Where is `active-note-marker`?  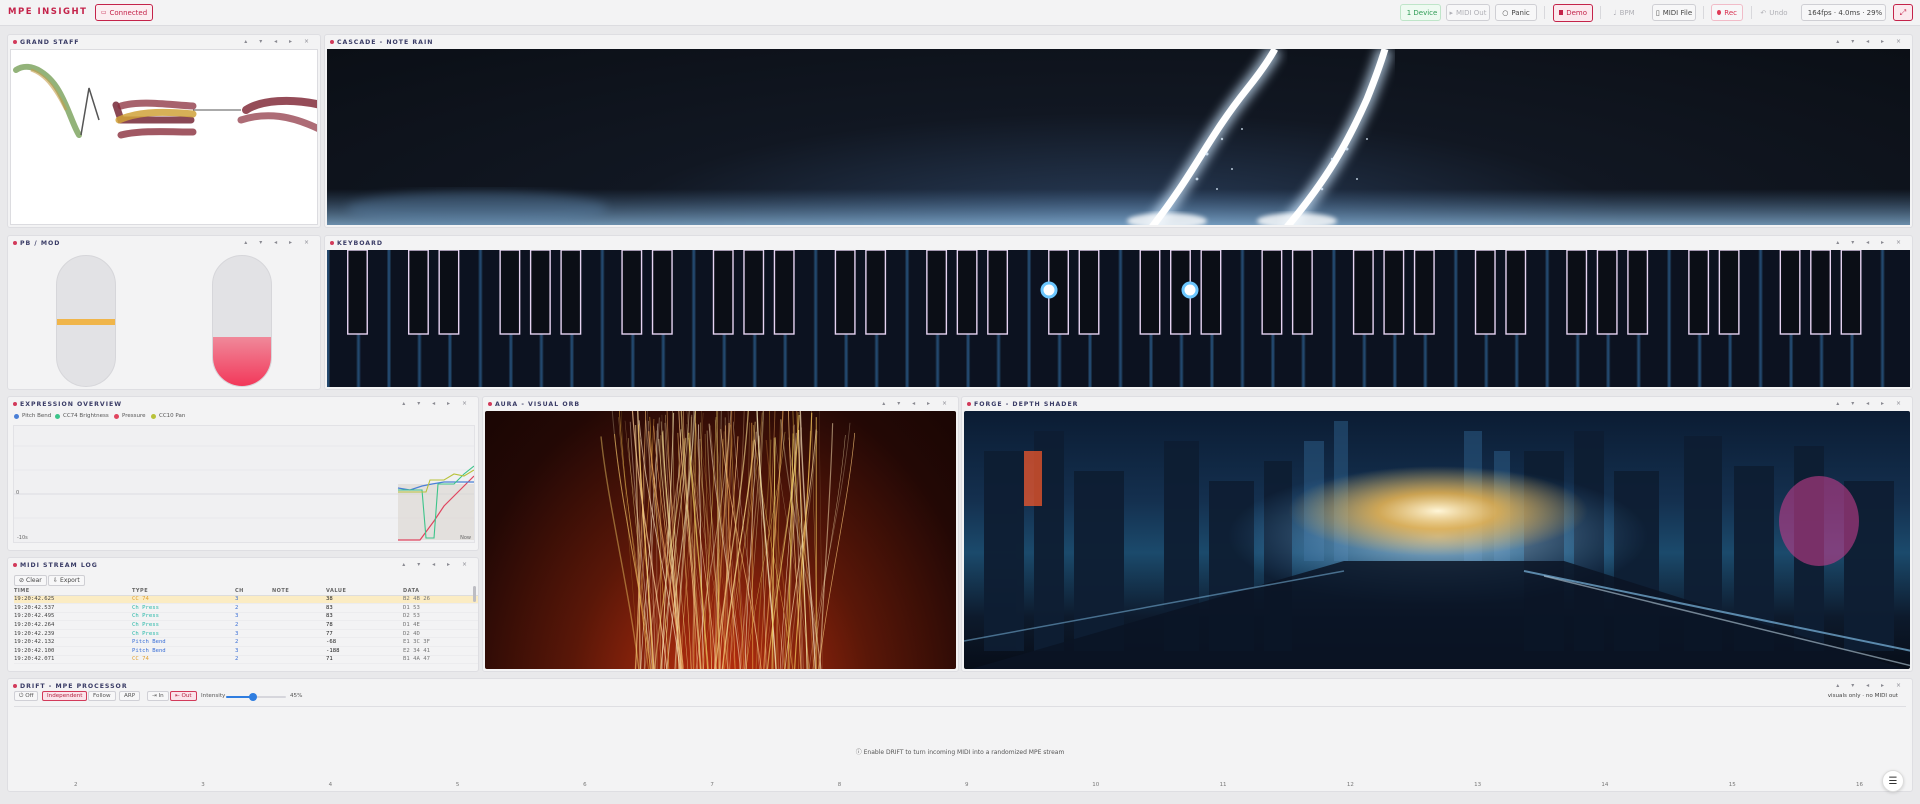 active-note-marker is located at coordinates (1190, 290).